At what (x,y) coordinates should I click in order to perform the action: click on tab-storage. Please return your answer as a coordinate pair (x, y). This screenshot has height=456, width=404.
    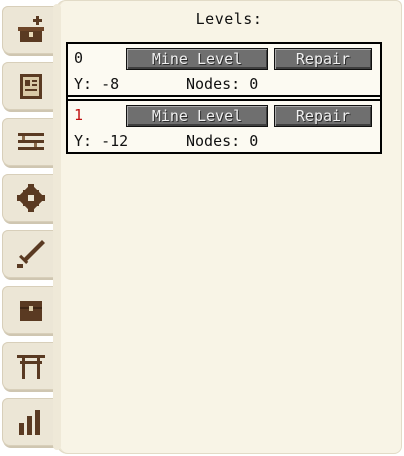
    Looking at the image, I should click on (31, 310).